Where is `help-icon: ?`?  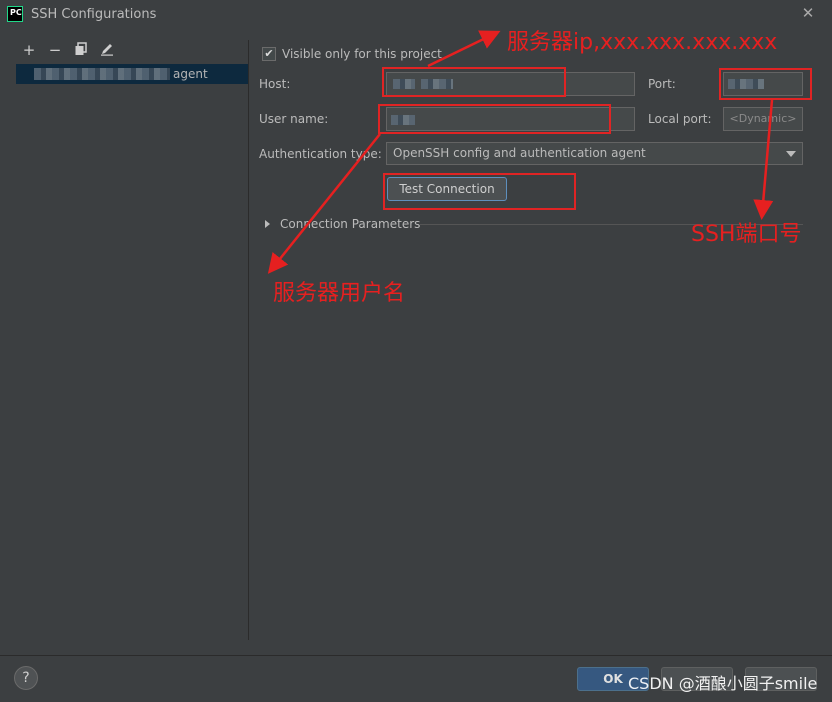
help-icon: ? is located at coordinates (26, 678).